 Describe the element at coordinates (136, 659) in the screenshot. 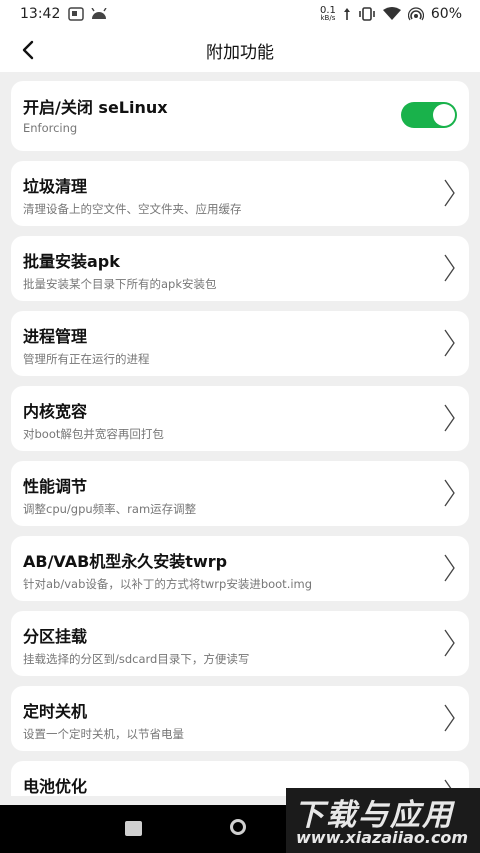

I see `item-subtitle: 挂载选择的分区到/sdcard目录下，方便读写` at that location.